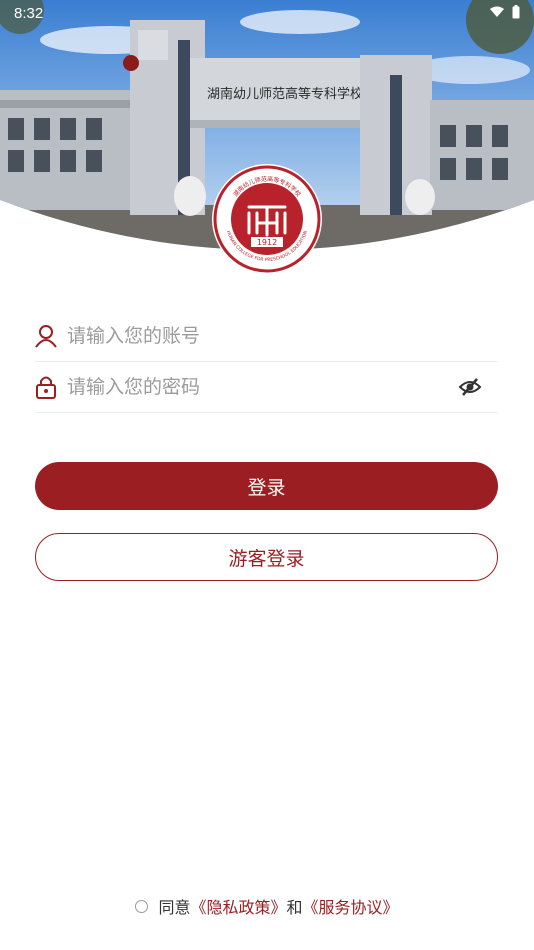 This screenshot has width=534, height=950. I want to click on account-field, so click(266, 336).